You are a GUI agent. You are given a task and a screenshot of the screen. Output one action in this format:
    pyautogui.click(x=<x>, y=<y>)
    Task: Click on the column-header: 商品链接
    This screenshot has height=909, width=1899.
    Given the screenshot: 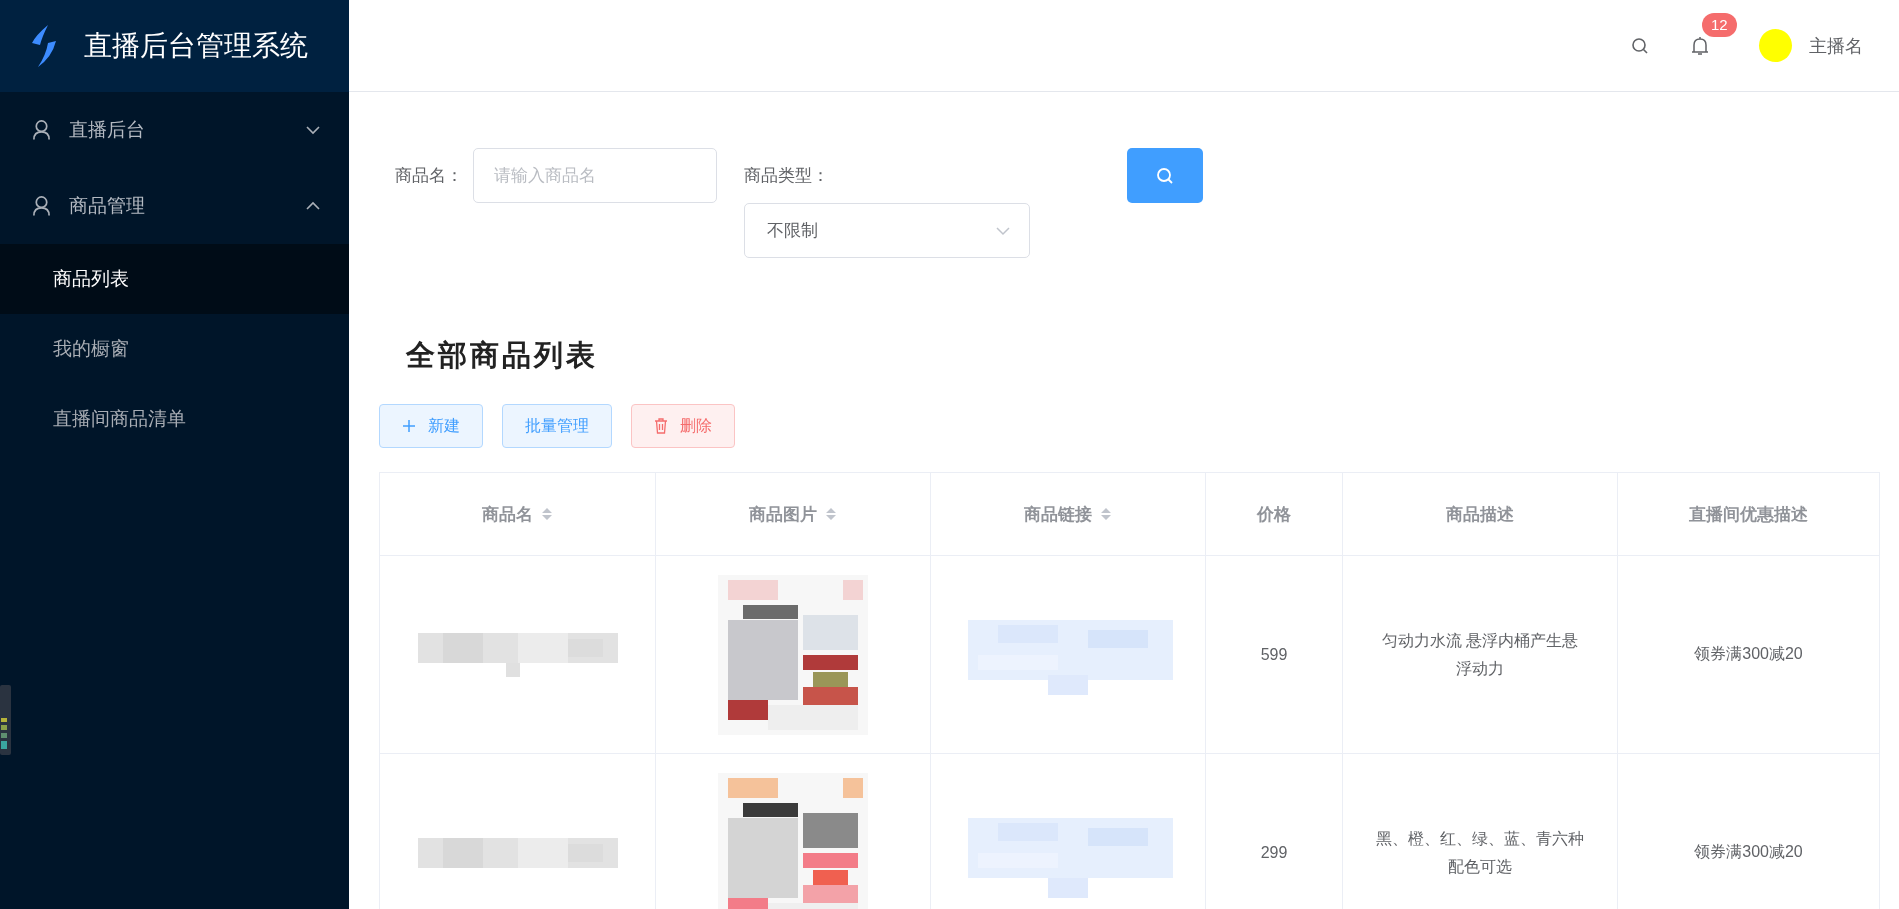 What is the action you would take?
    pyautogui.click(x=1058, y=514)
    